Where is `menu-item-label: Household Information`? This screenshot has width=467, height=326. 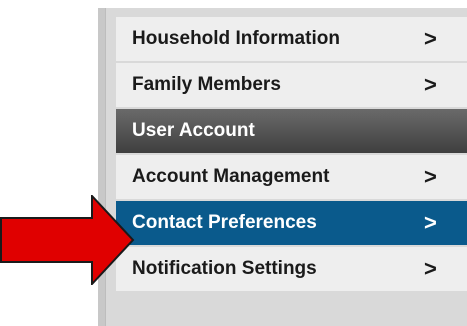 menu-item-label: Household Information is located at coordinates (236, 38).